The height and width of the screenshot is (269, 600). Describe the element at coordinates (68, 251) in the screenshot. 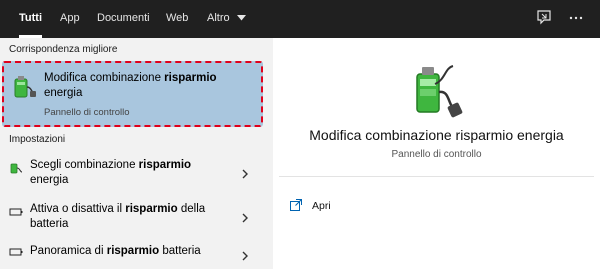

I see `label-text: Panoramica di` at that location.